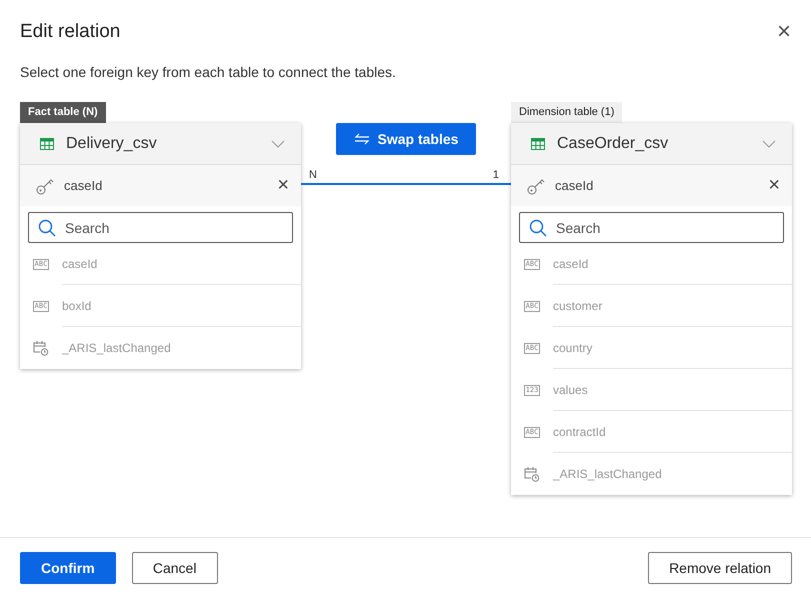  I want to click on close-button: ×, so click(783, 32).